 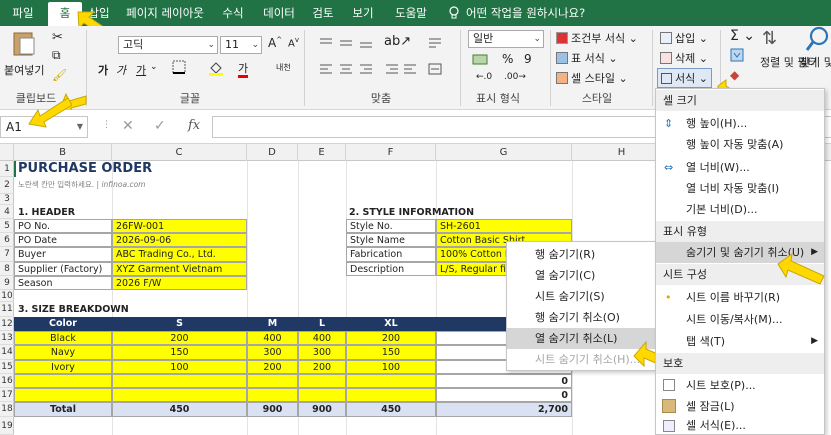 What do you see at coordinates (817, 41) in the screenshot?
I see `find-select-icon` at bounding box center [817, 41].